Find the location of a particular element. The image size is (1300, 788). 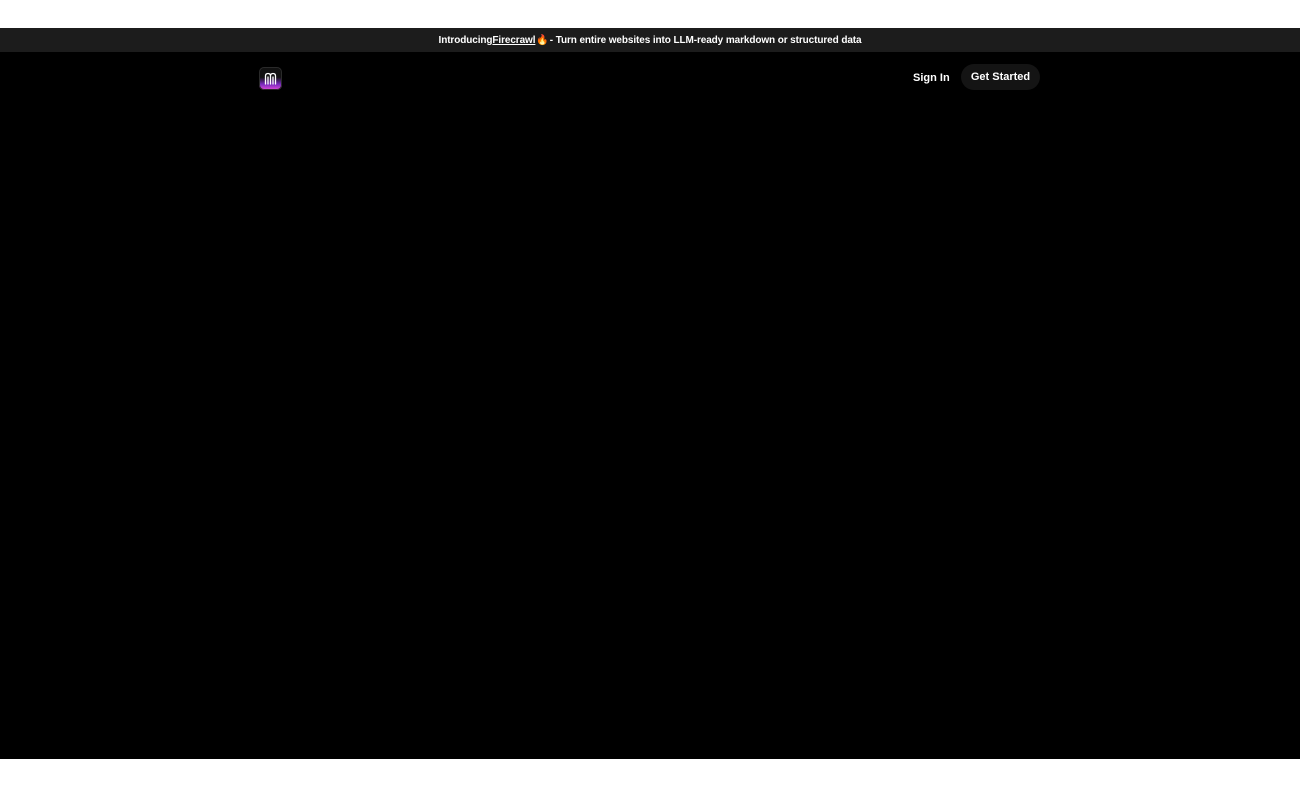

get-started-button: Get Started is located at coordinates (1000, 77).